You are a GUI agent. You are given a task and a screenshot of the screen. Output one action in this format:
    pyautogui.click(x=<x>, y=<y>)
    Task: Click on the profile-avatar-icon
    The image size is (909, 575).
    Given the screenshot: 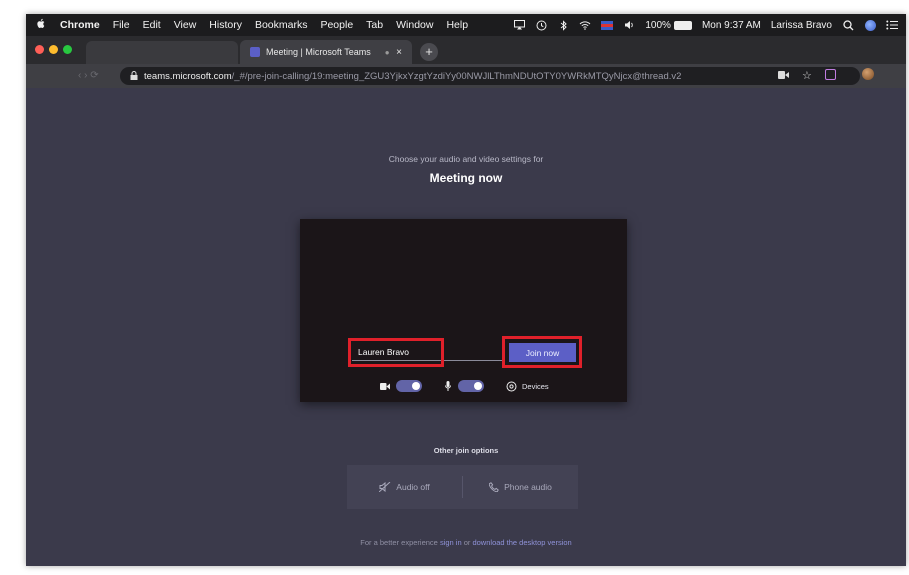 What is the action you would take?
    pyautogui.click(x=874, y=75)
    